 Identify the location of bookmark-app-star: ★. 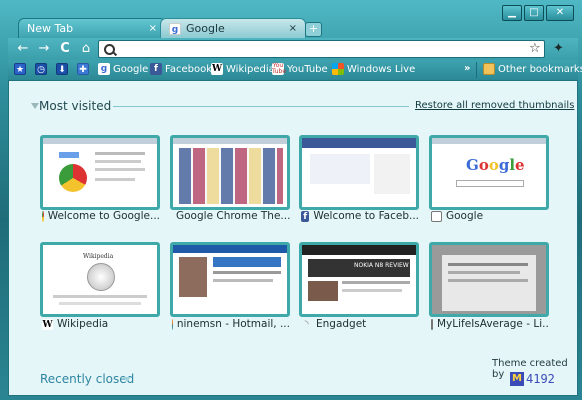
(20, 69).